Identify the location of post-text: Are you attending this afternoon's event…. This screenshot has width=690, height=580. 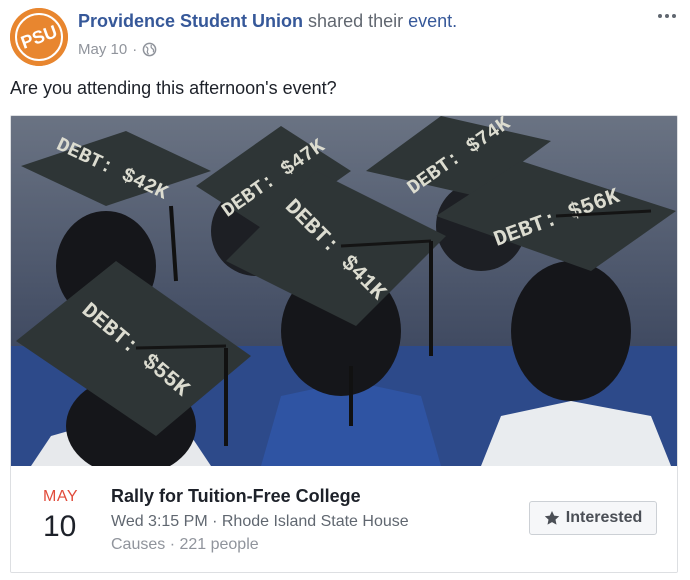
(173, 88).